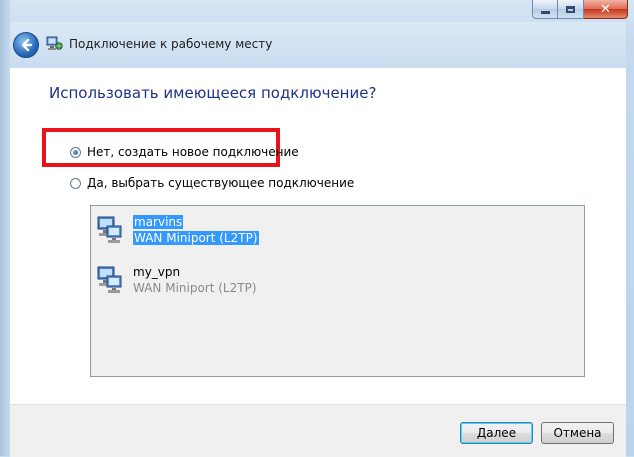 This screenshot has height=457, width=634. I want to click on cancel-button: Отмена, so click(577, 433).